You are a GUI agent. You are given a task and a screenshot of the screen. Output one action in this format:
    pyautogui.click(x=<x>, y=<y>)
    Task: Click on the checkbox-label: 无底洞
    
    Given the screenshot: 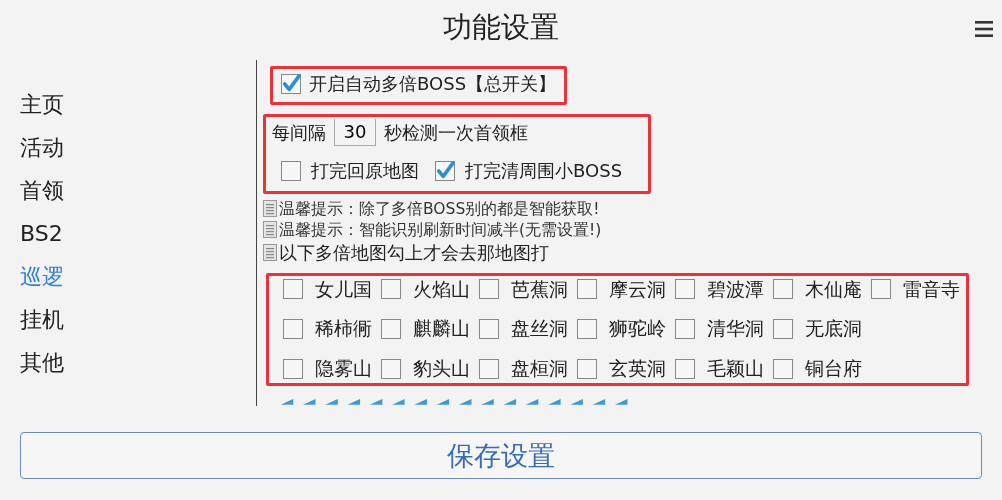 What is the action you would take?
    pyautogui.click(x=833, y=329)
    